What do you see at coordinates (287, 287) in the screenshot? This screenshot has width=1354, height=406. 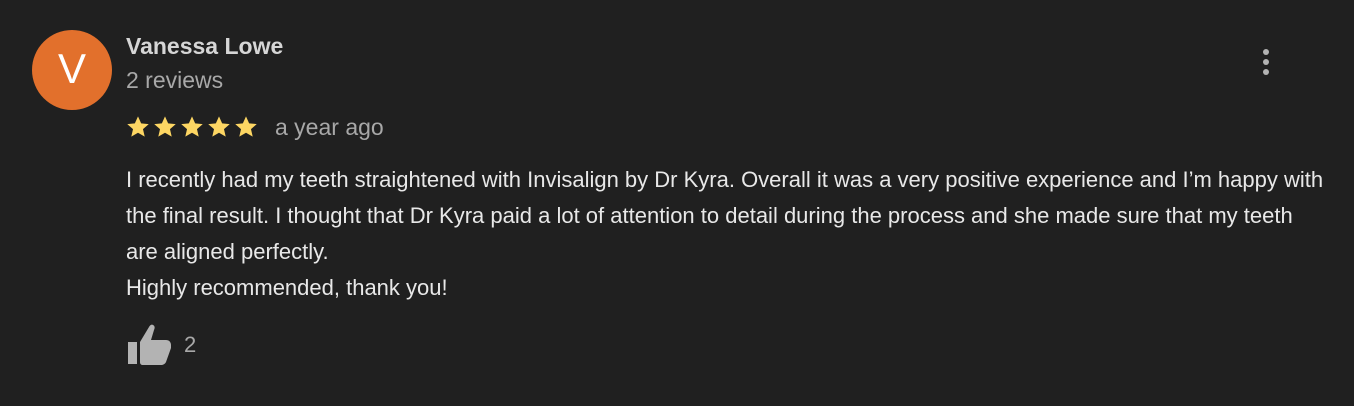 I see `review-text-line: Highly recommended, thank you!` at bounding box center [287, 287].